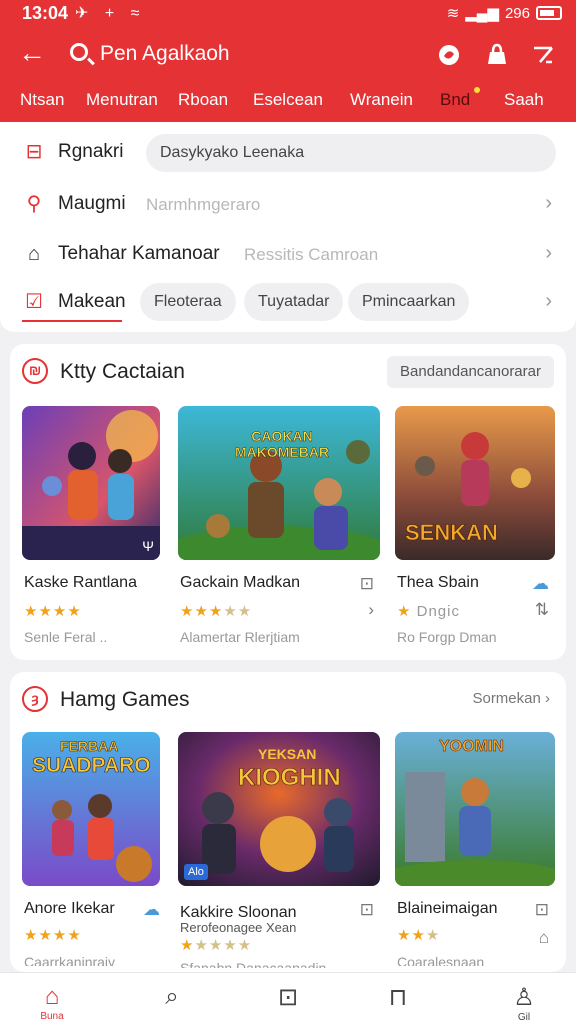 This screenshot has height=1024, width=576. I want to click on tab-6: Saah, so click(524, 100).